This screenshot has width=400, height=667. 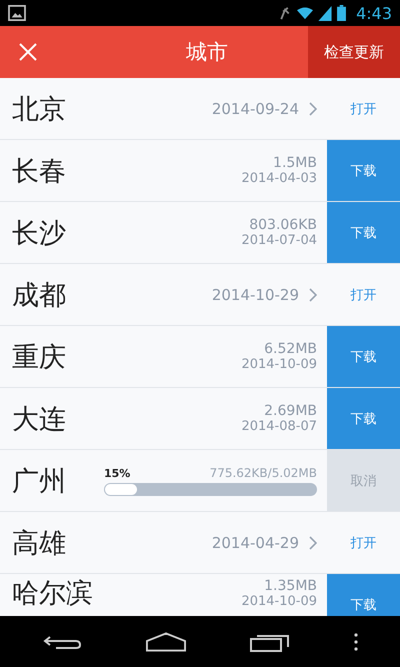 What do you see at coordinates (263, 473) in the screenshot?
I see `progress-size: 775.62KB/5.02MB` at bounding box center [263, 473].